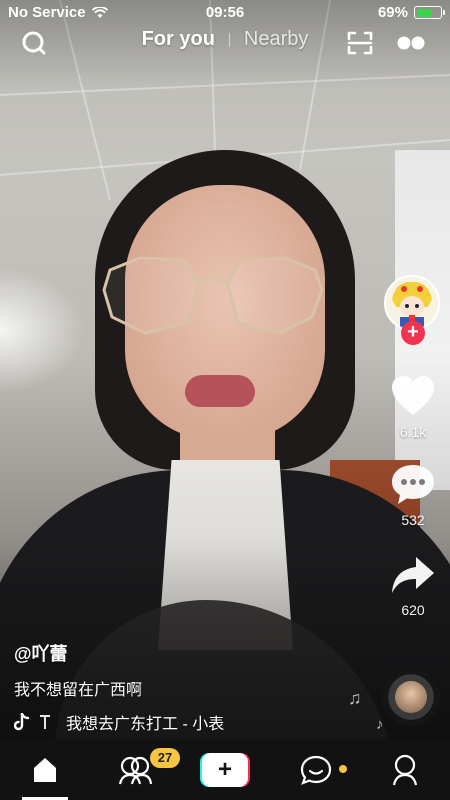 The image size is (450, 800). Describe the element at coordinates (355, 698) in the screenshot. I see `music-note-icon: ♫` at that location.